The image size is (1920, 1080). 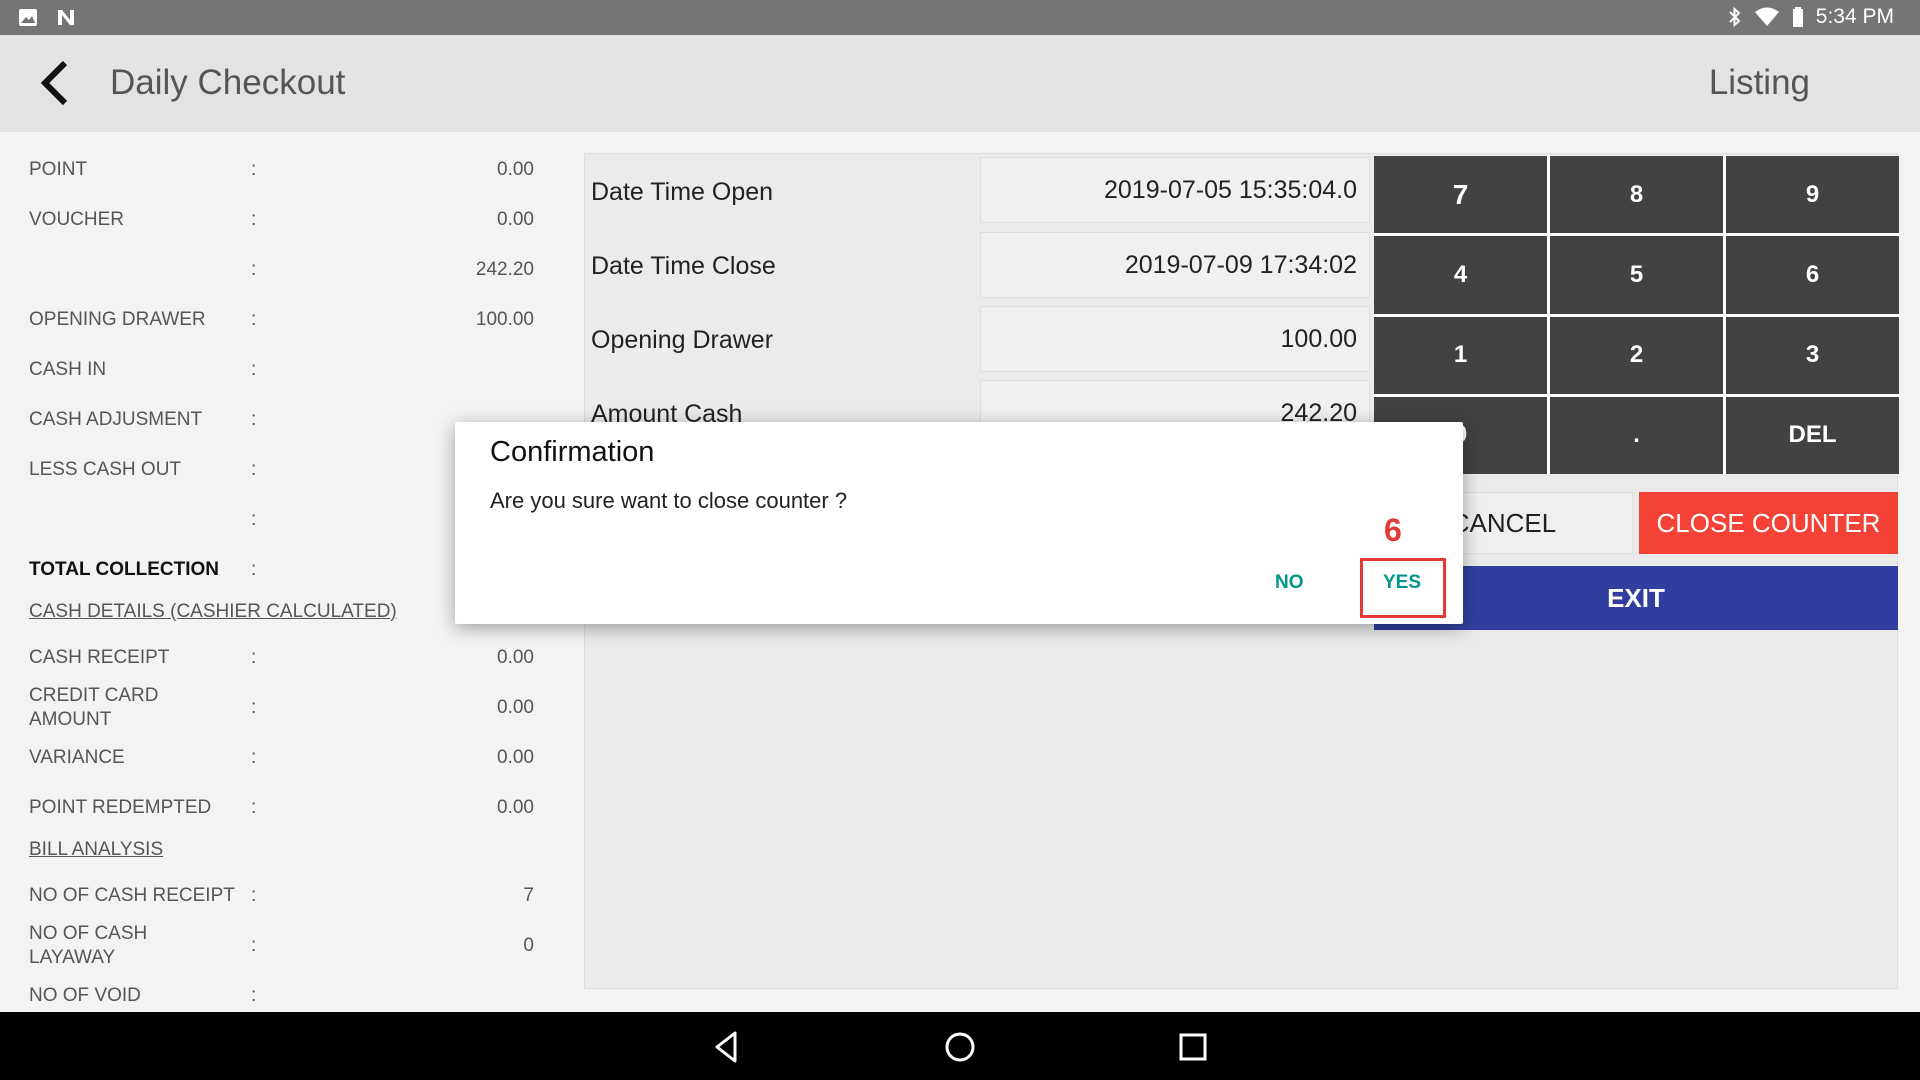 What do you see at coordinates (116, 419) in the screenshot?
I see `row-label: CASH ADJUSMENT` at bounding box center [116, 419].